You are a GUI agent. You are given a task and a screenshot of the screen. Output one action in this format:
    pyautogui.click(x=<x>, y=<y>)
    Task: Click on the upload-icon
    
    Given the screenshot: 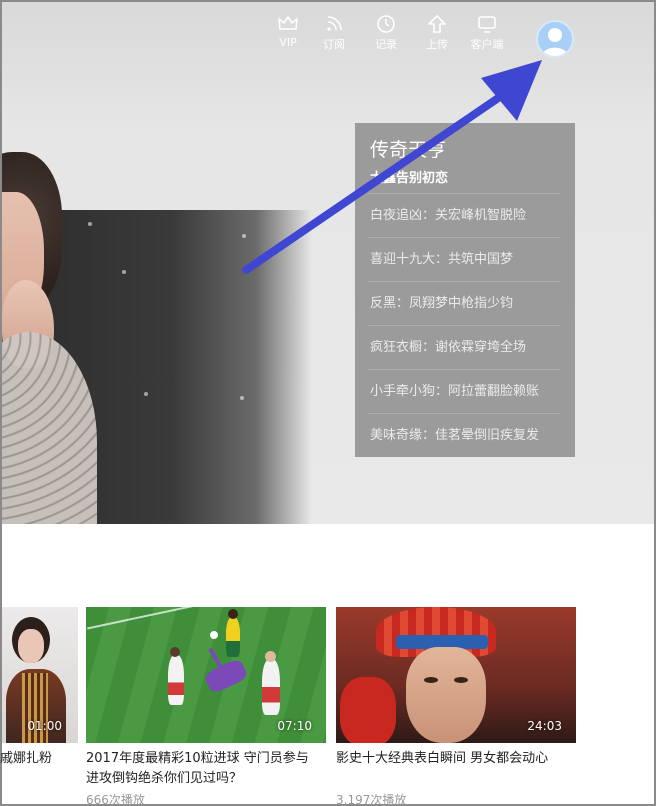 What is the action you would take?
    pyautogui.click(x=437, y=24)
    